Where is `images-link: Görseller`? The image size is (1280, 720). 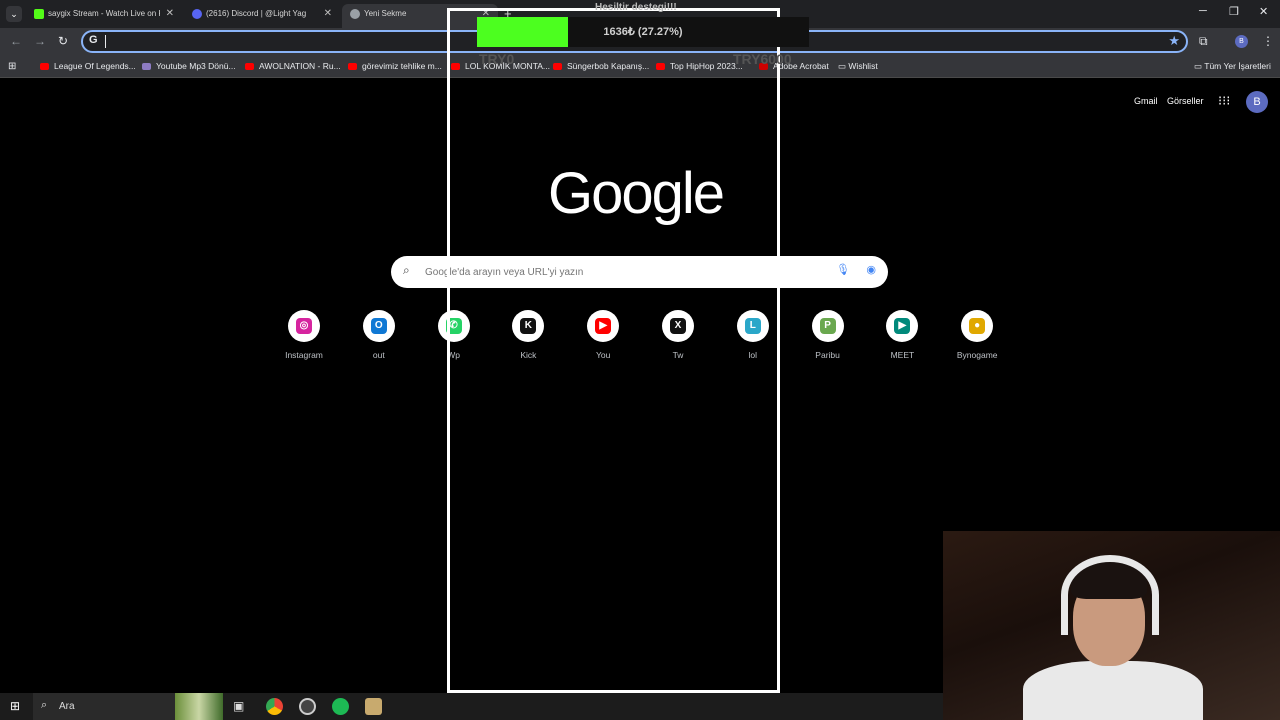 images-link: Görseller is located at coordinates (1185, 101).